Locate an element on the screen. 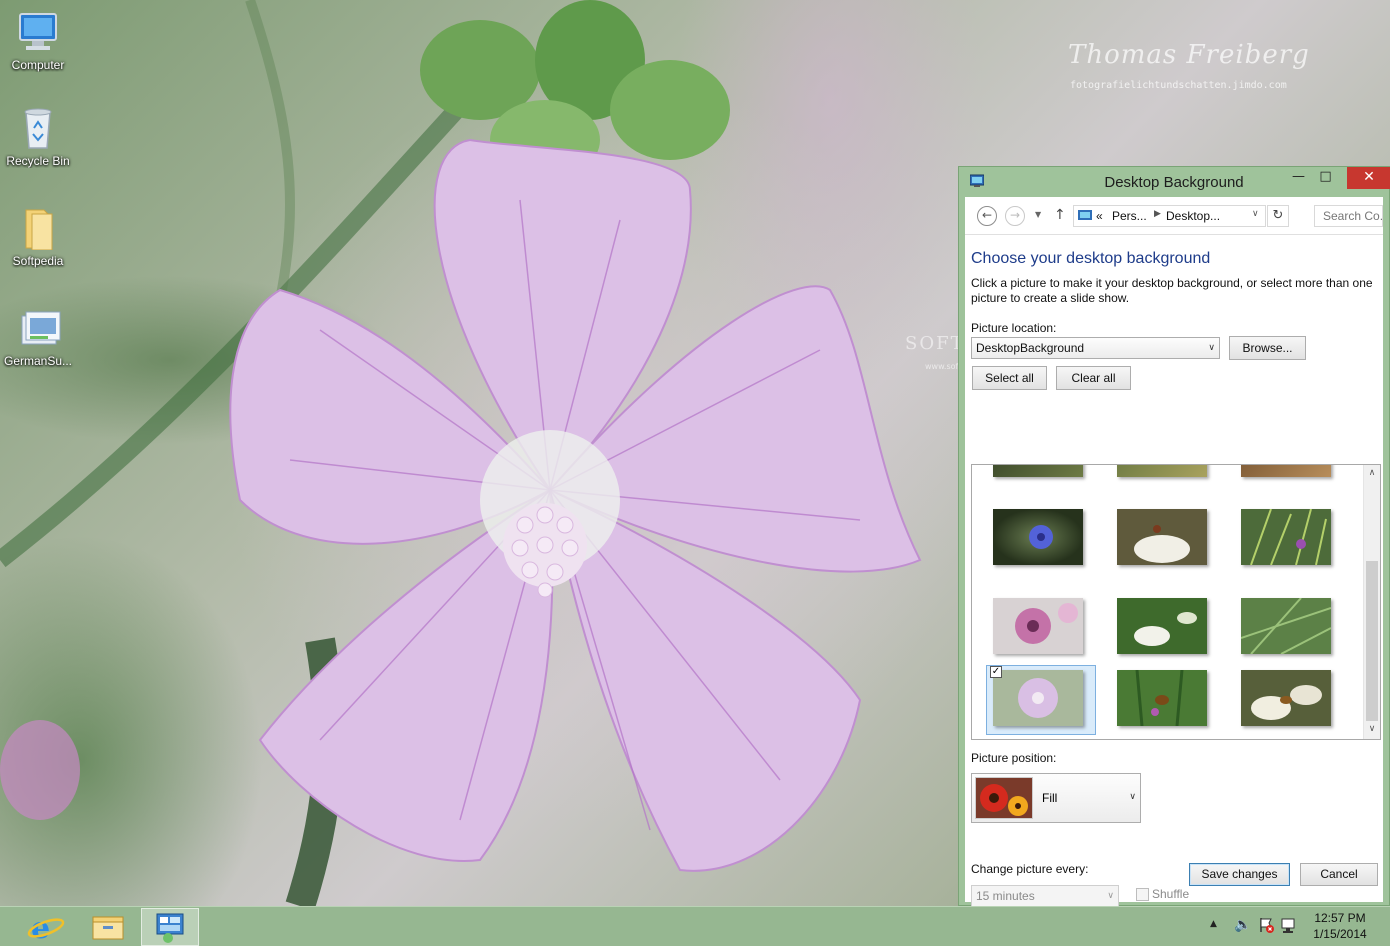  select-all-button: Select all is located at coordinates (1009, 378).